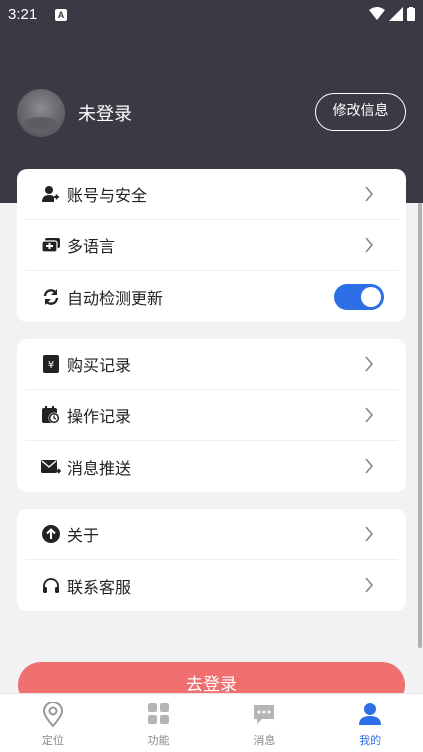 The image size is (423, 752). I want to click on settings-card-about: 关于 联系客服, so click(211, 560).